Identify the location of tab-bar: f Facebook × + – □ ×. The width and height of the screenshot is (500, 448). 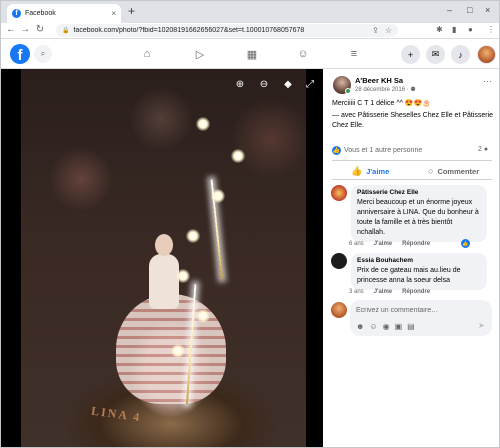
(250, 12).